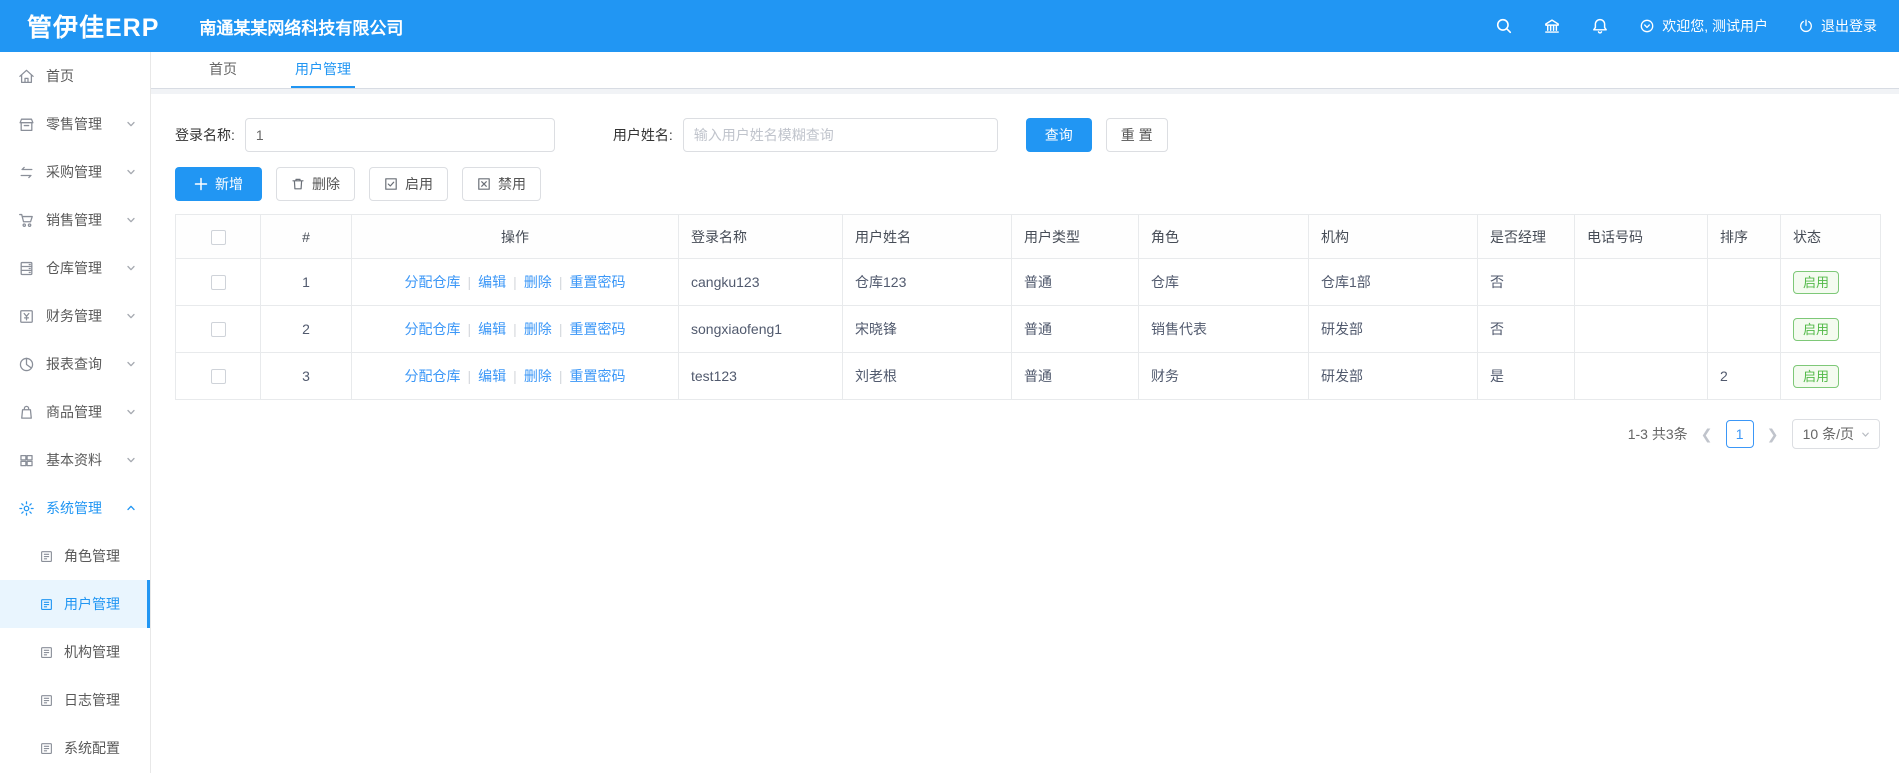 The image size is (1899, 773). I want to click on sidebar-item-warehouse: 仓库管理, so click(75, 268).